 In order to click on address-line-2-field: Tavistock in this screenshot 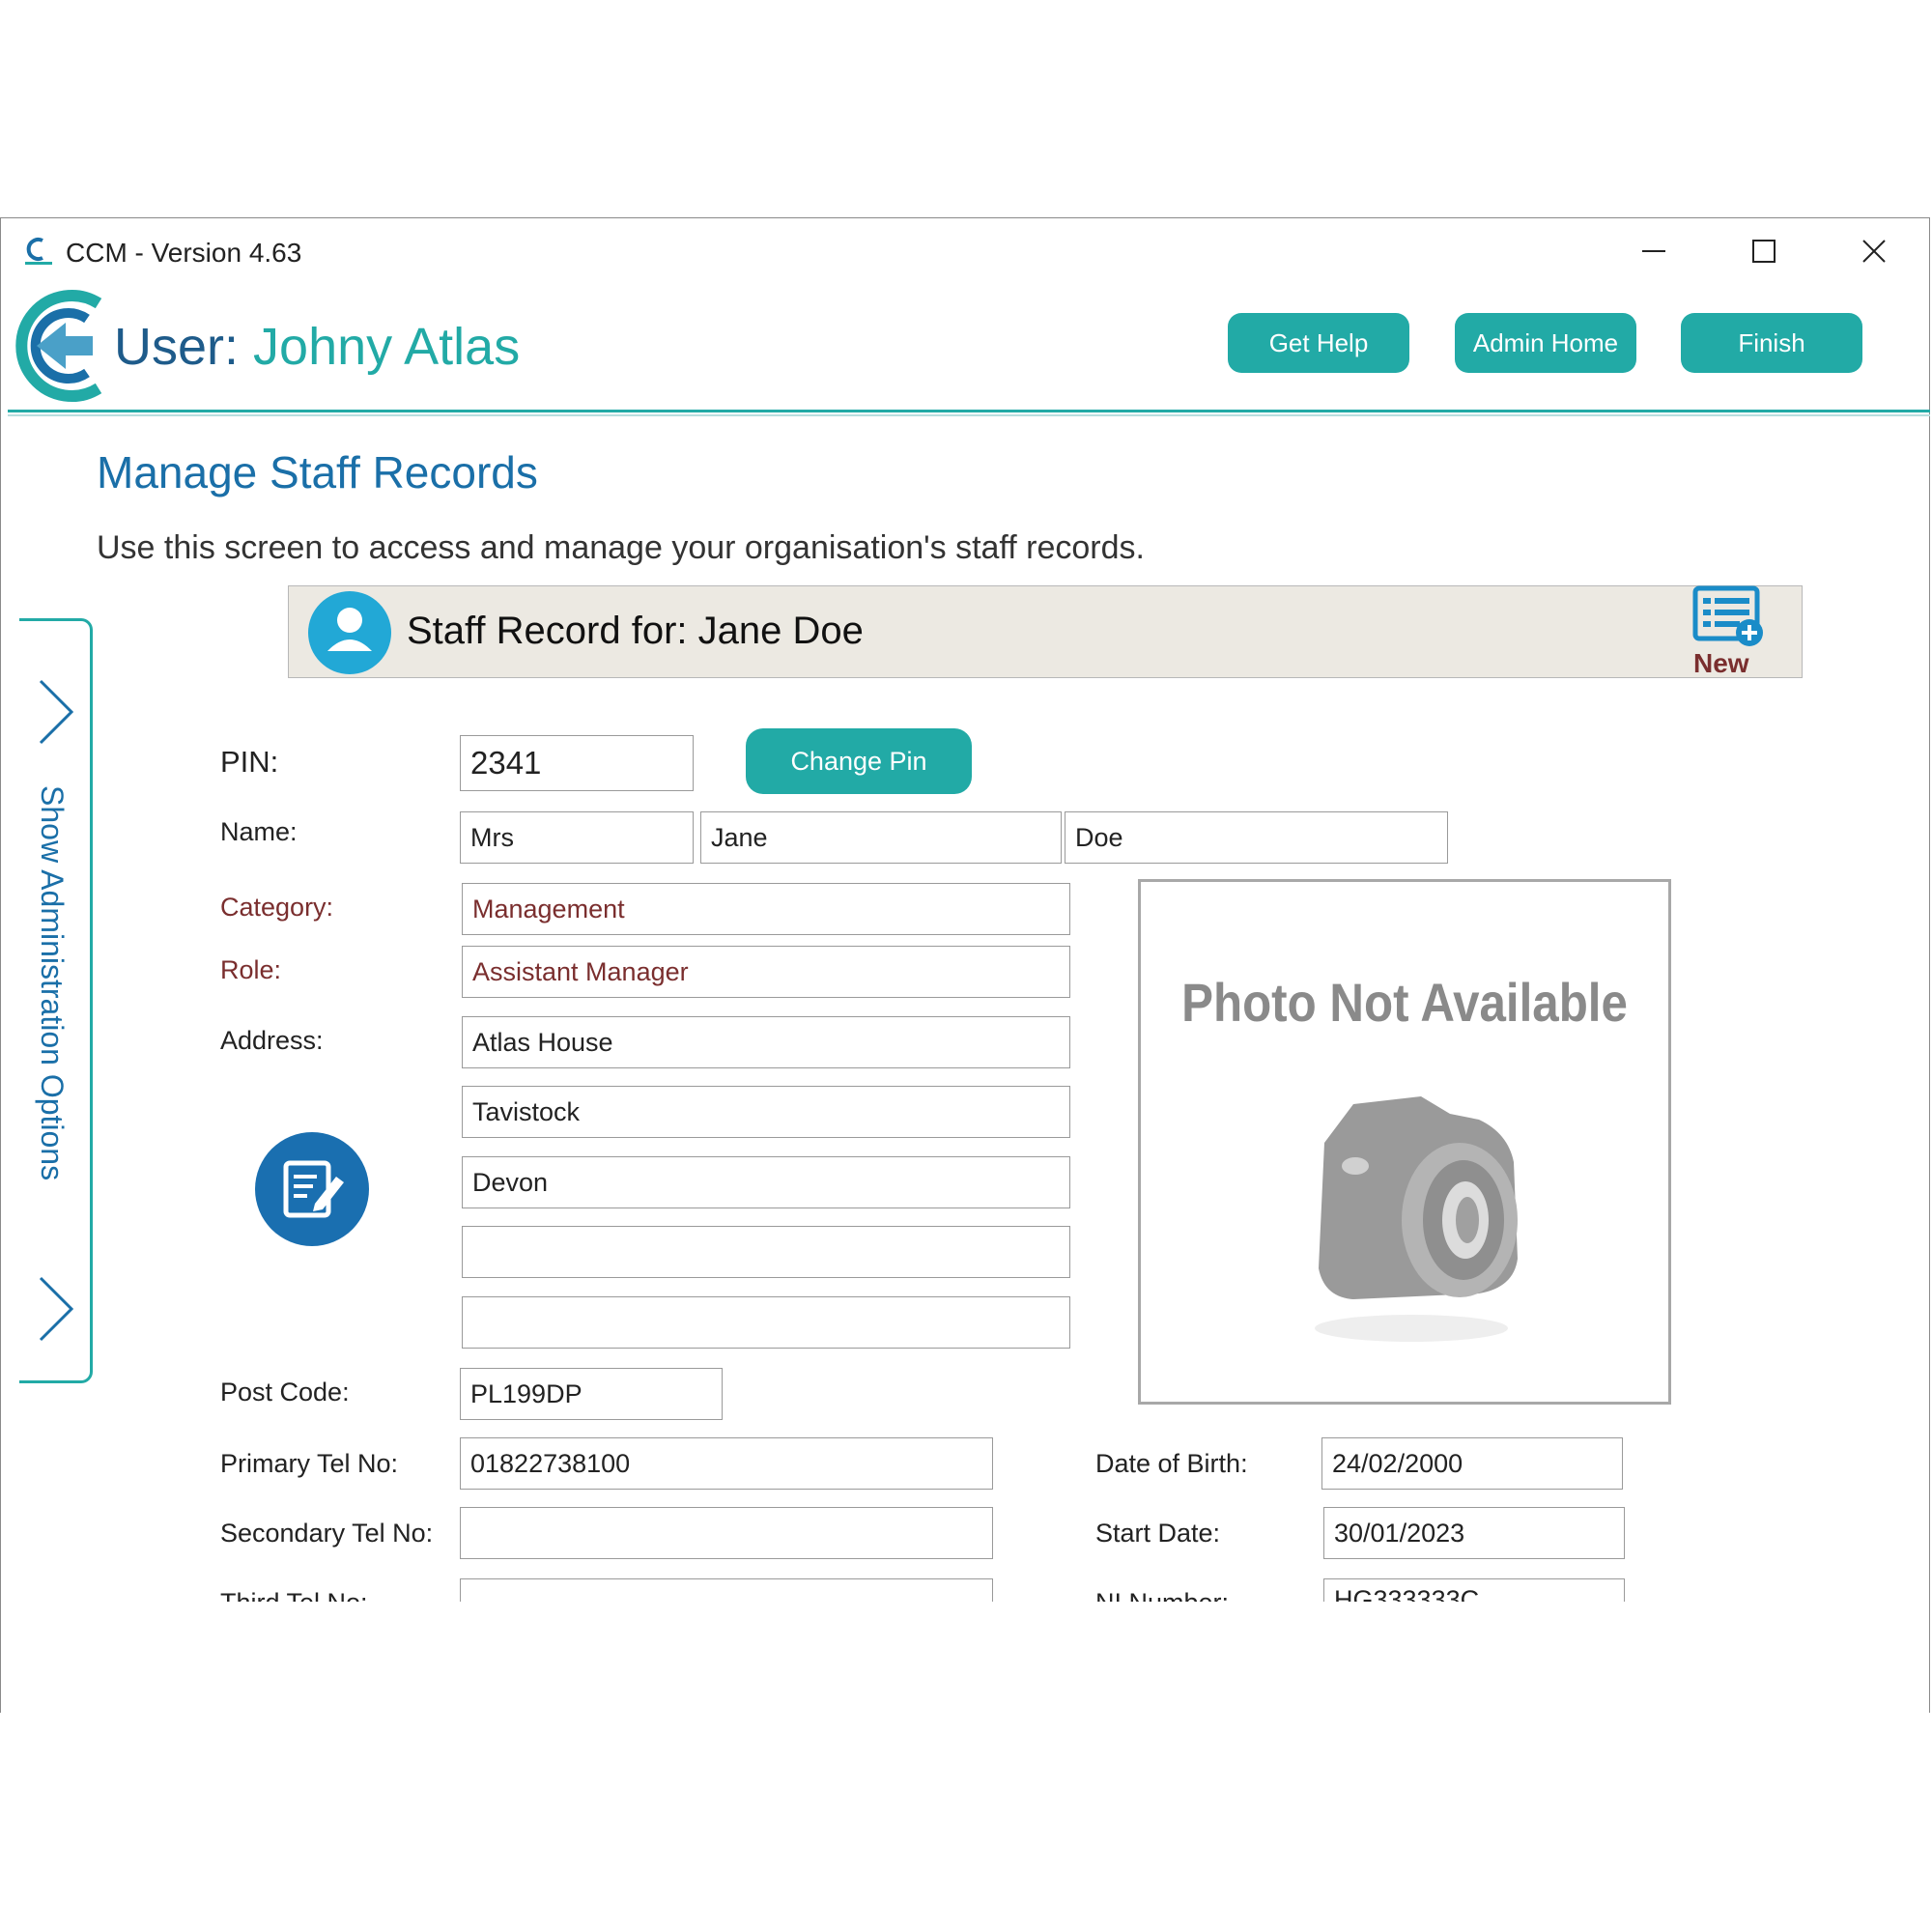, I will do `click(766, 1112)`.